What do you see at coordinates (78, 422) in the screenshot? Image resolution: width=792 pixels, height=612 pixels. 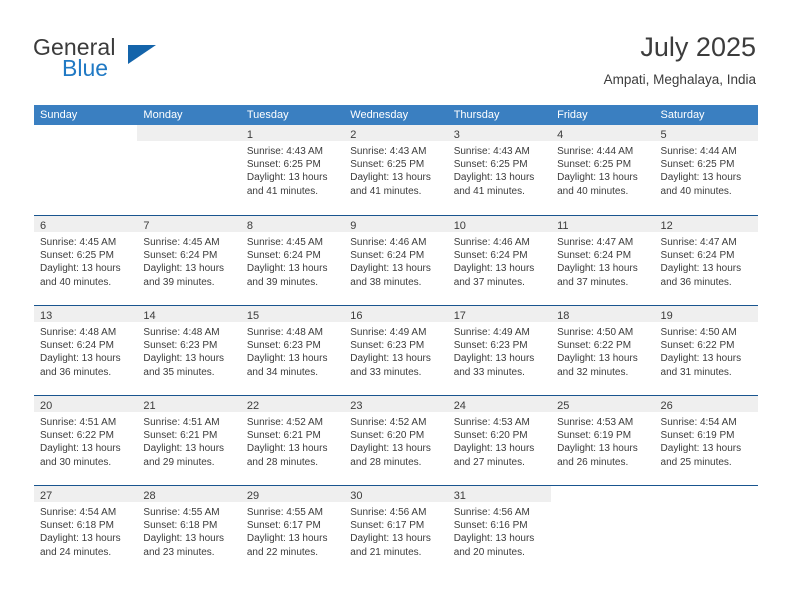 I see `sunrise-text: Sunrise: 4:51 AM` at bounding box center [78, 422].